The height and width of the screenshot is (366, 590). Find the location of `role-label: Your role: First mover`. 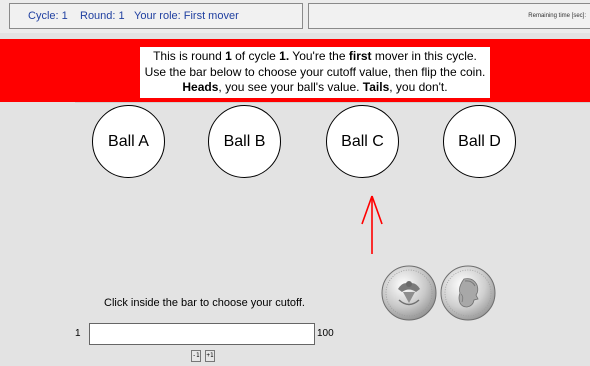

role-label: Your role: First mover is located at coordinates (186, 16).